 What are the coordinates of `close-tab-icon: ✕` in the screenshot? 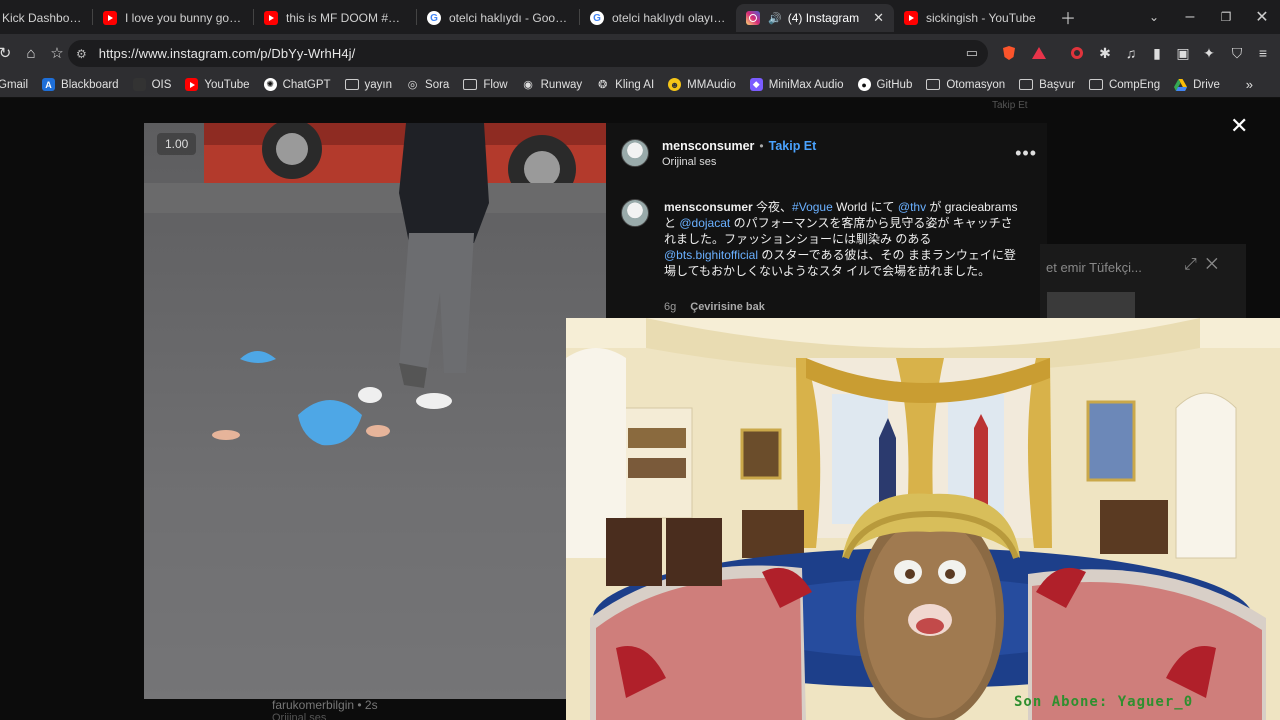 It's located at (878, 18).